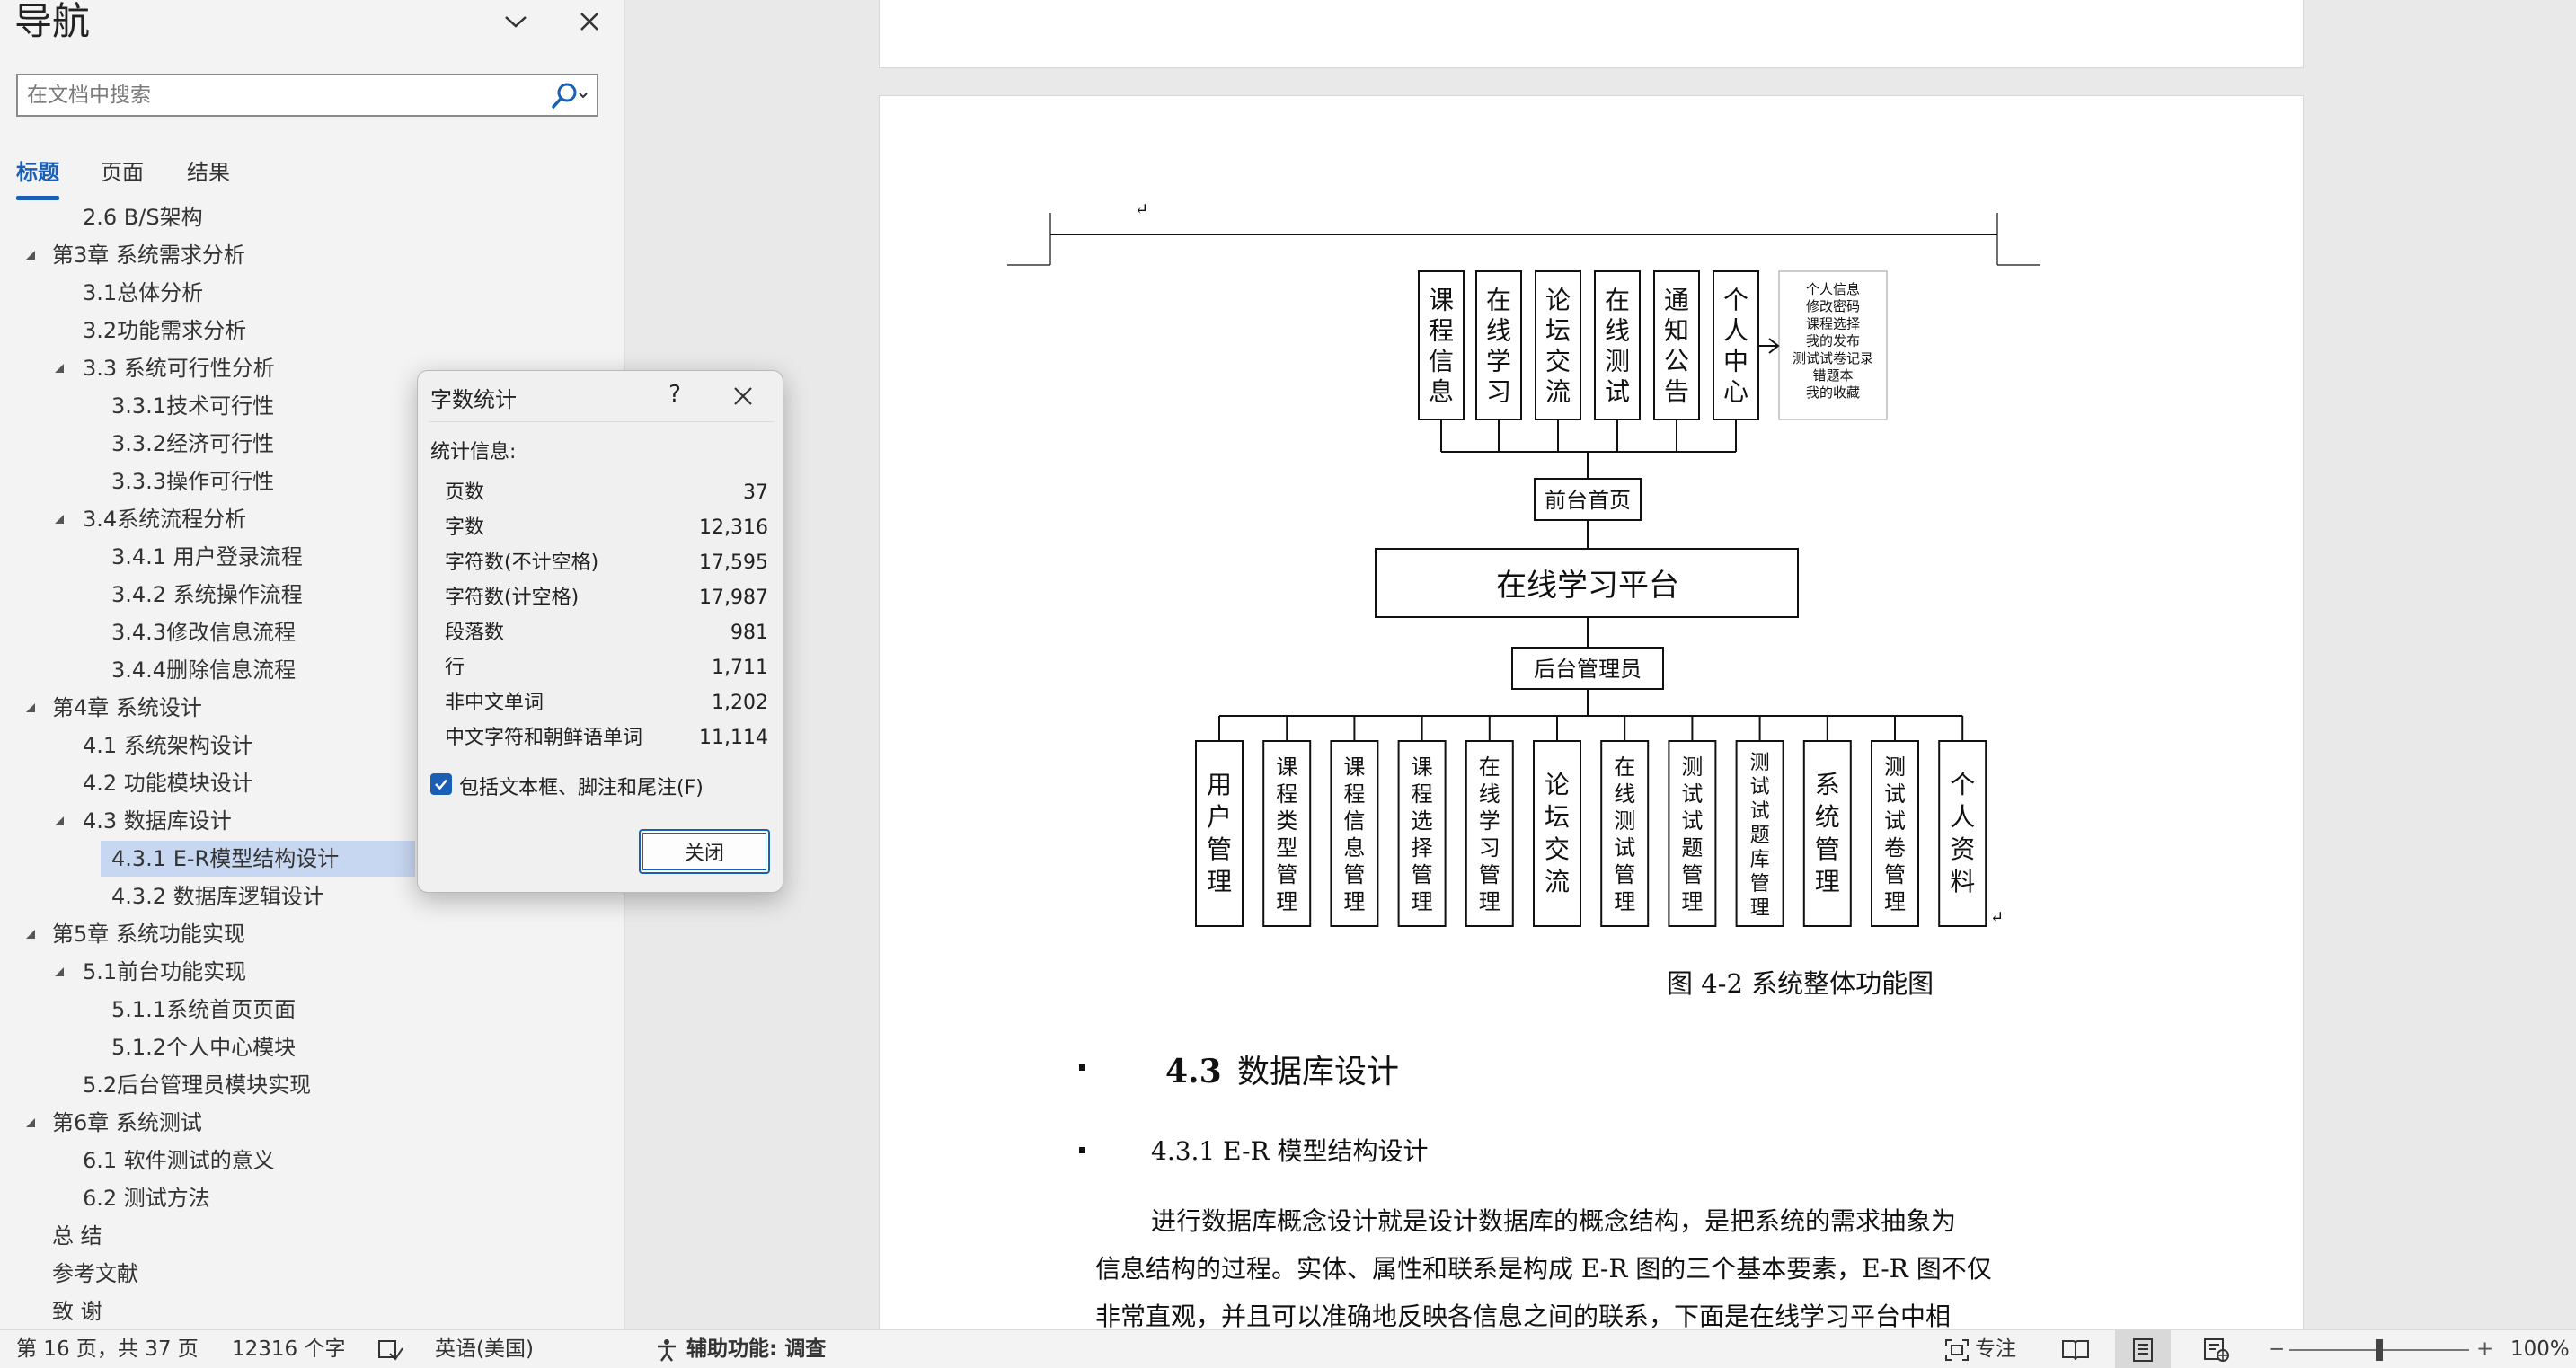 This screenshot has width=2576, height=1368. What do you see at coordinates (568, 96) in the screenshot?
I see `search-icon` at bounding box center [568, 96].